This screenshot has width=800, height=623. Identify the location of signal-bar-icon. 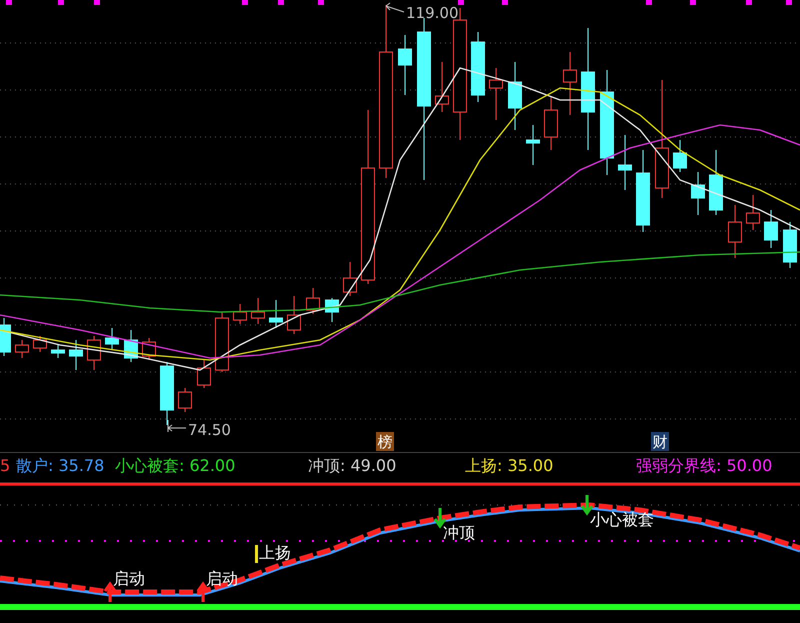
(256, 554).